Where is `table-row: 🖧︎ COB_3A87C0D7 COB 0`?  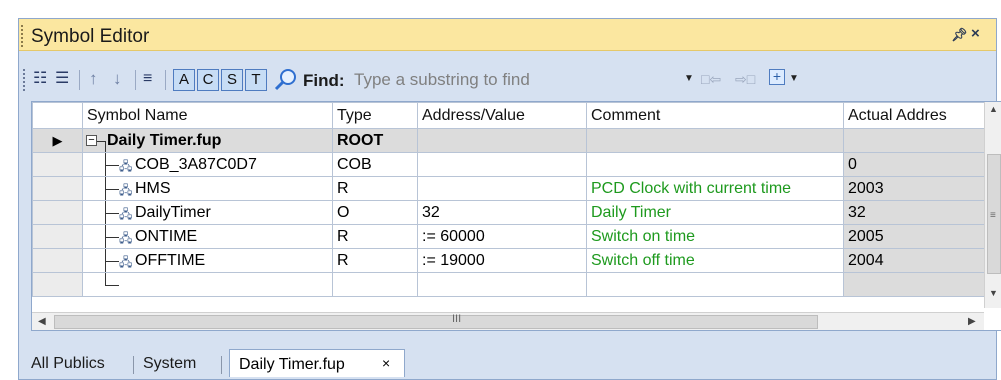
table-row: 🖧︎ COB_3A87C0D7 COB 0 is located at coordinates (508, 164).